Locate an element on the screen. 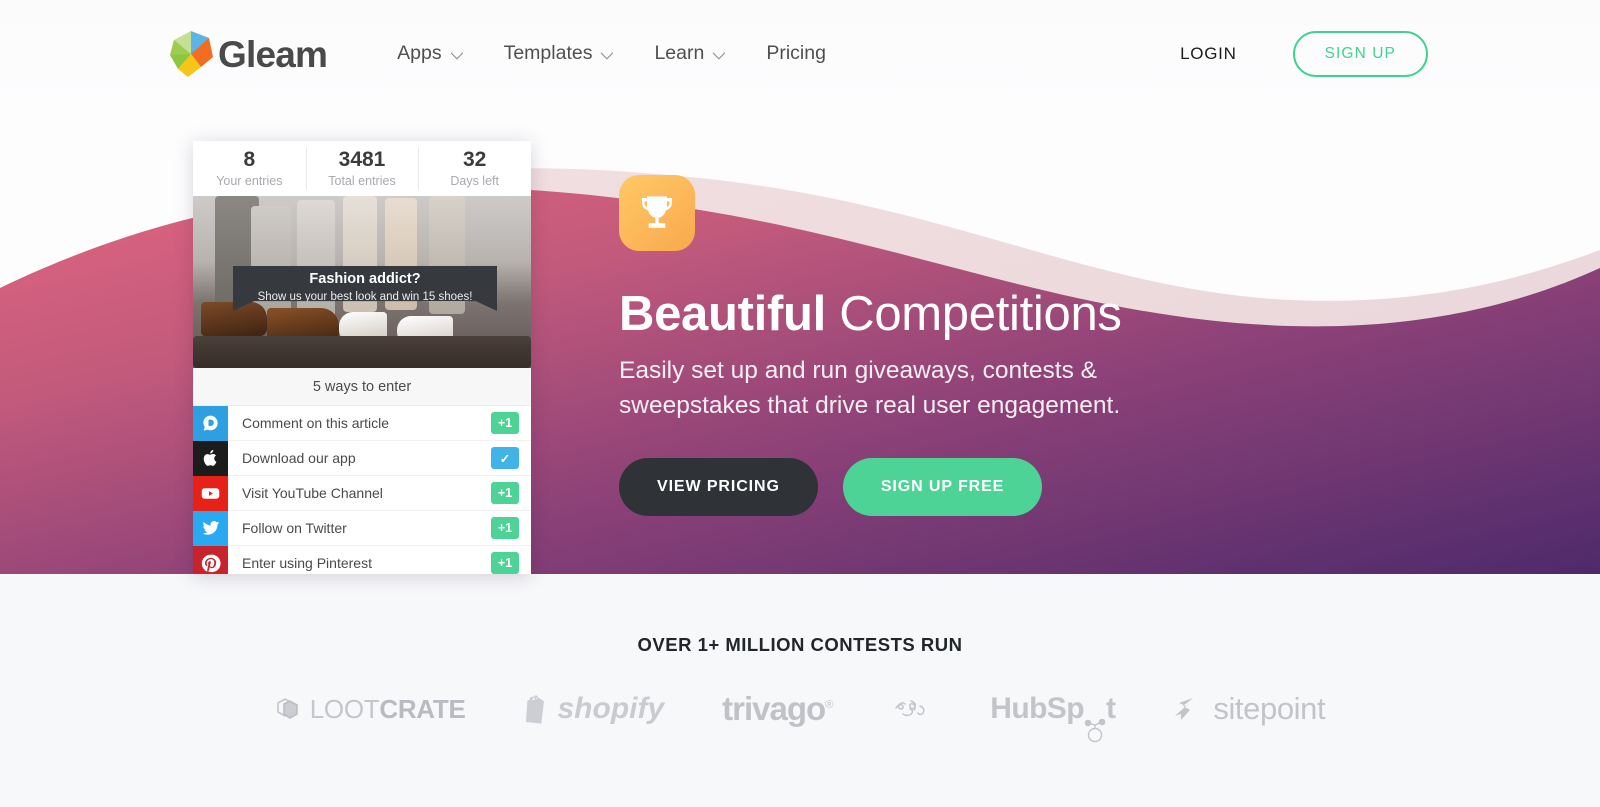 The image size is (1600, 807). entry-label: Download our app is located at coordinates (299, 458).